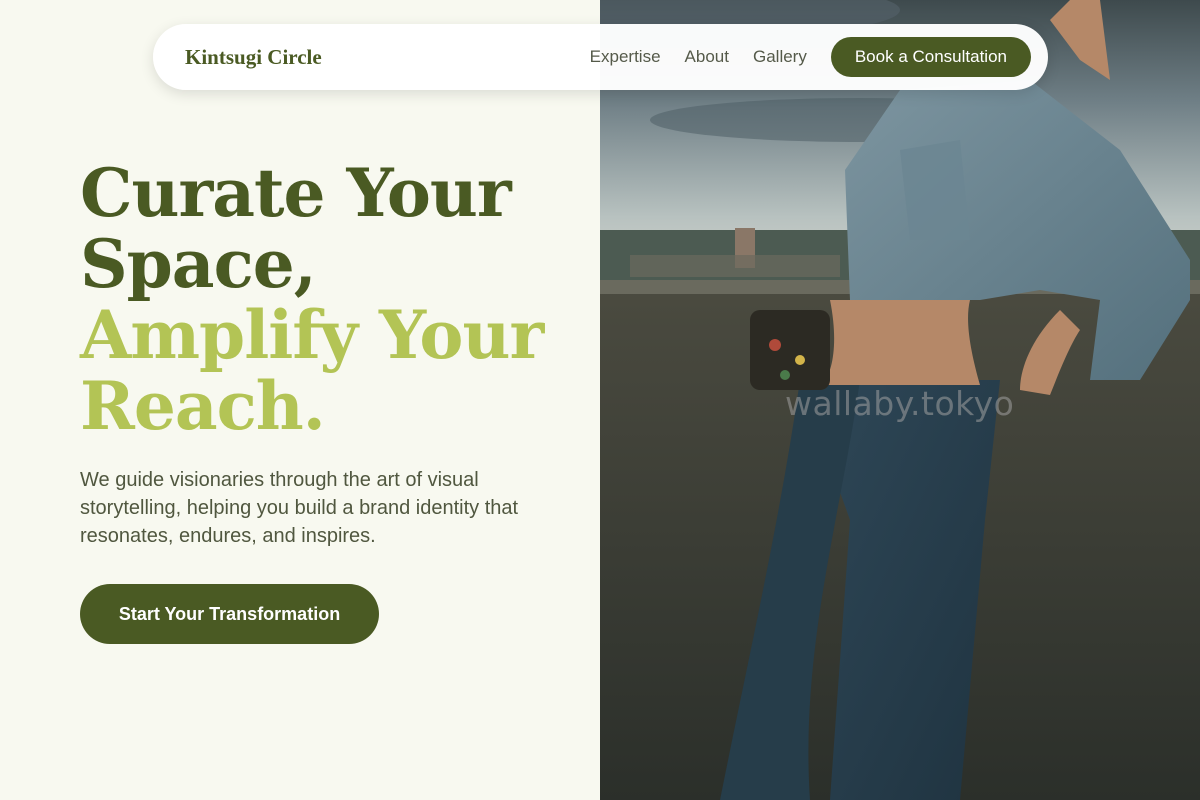 This screenshot has width=1200, height=800. Describe the element at coordinates (253, 57) in the screenshot. I see `brand-logo: Kintsugi Circle` at that location.